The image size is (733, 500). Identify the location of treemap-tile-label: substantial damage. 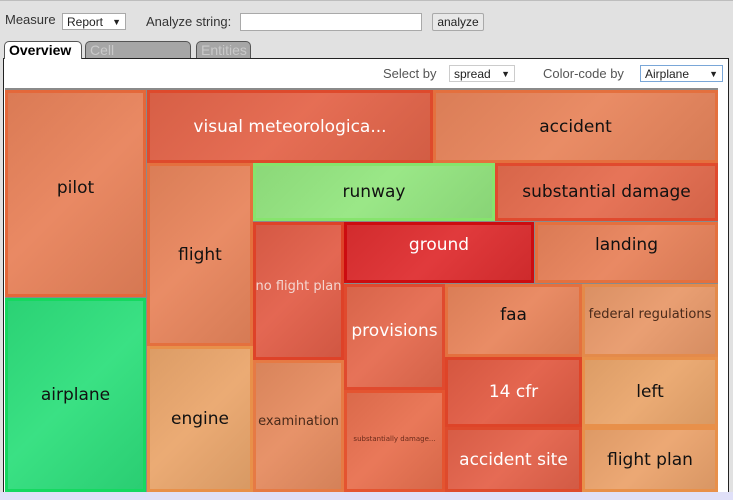
(606, 192).